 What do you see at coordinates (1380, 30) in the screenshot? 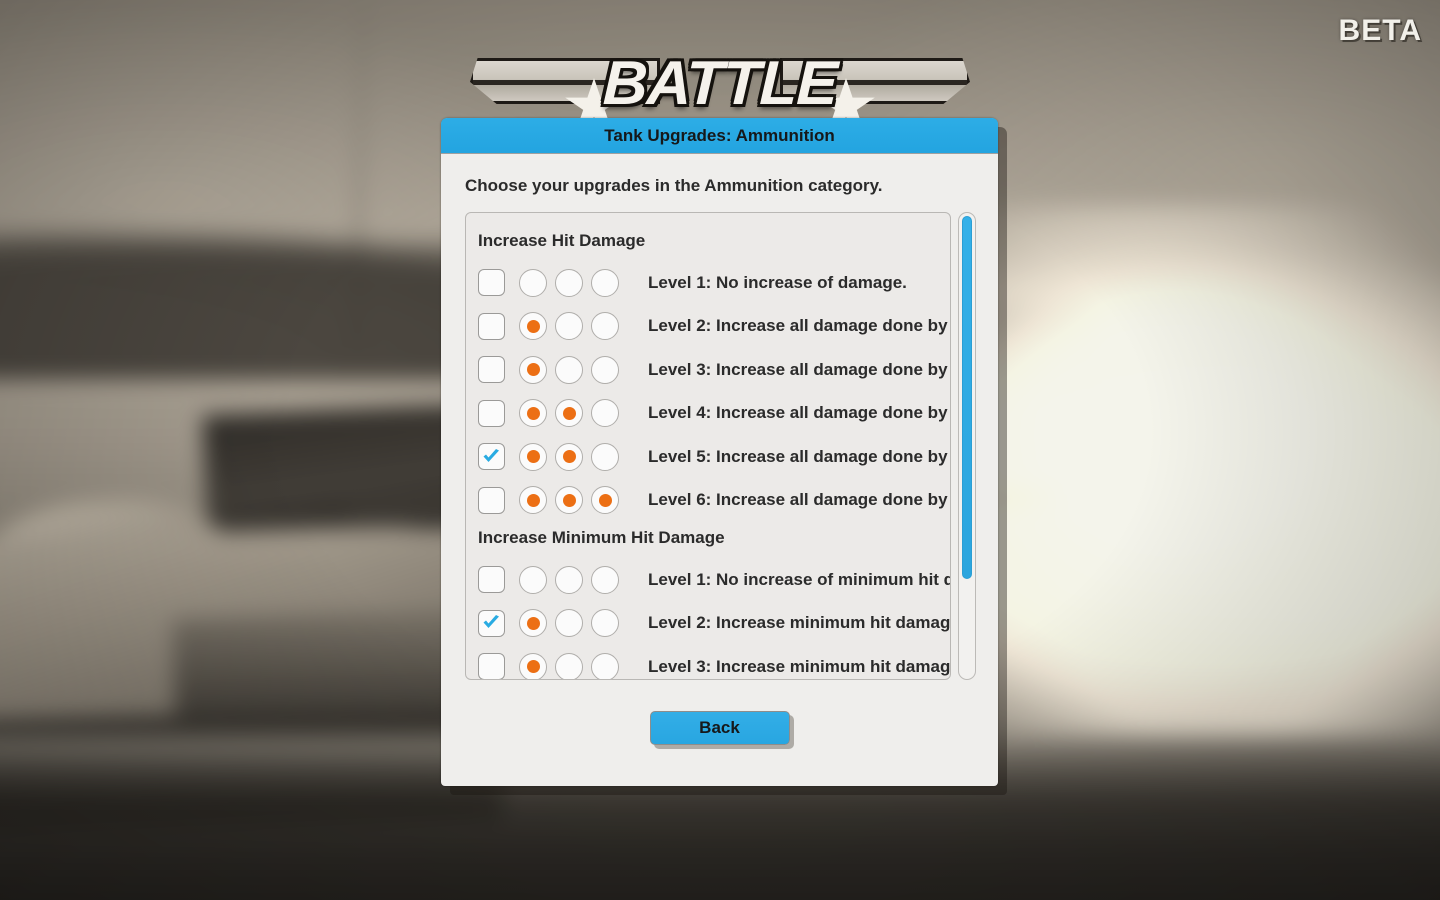
I see `beta-badge: BETA` at bounding box center [1380, 30].